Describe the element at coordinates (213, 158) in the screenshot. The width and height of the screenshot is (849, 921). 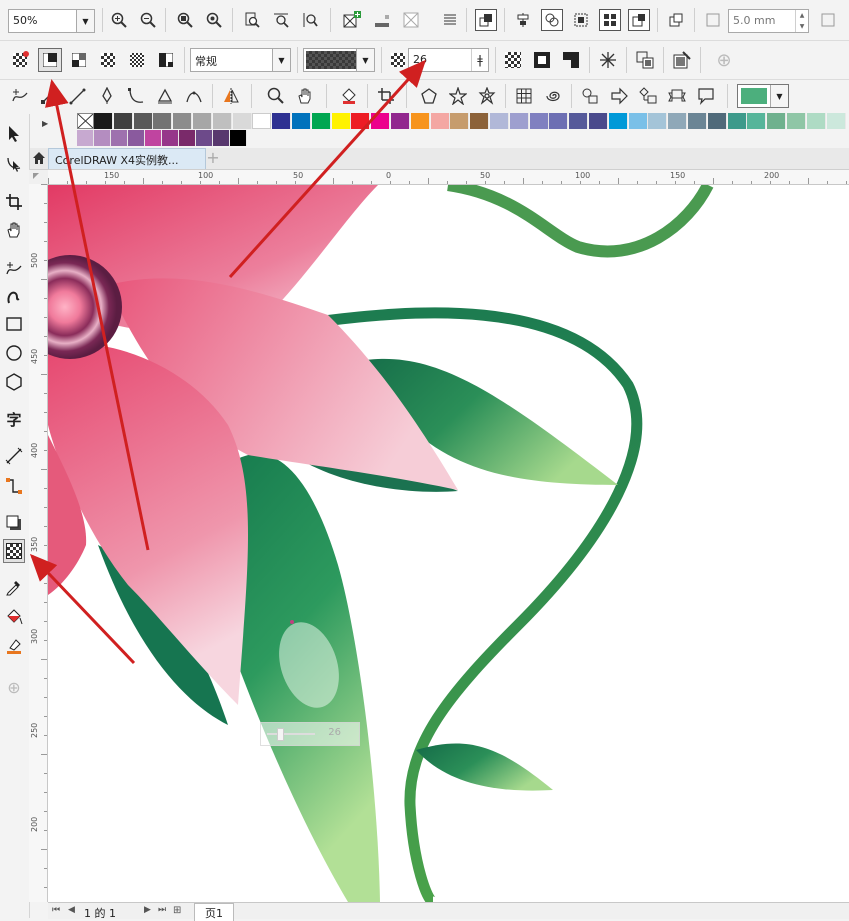
I see `new-tab-icon: +` at that location.